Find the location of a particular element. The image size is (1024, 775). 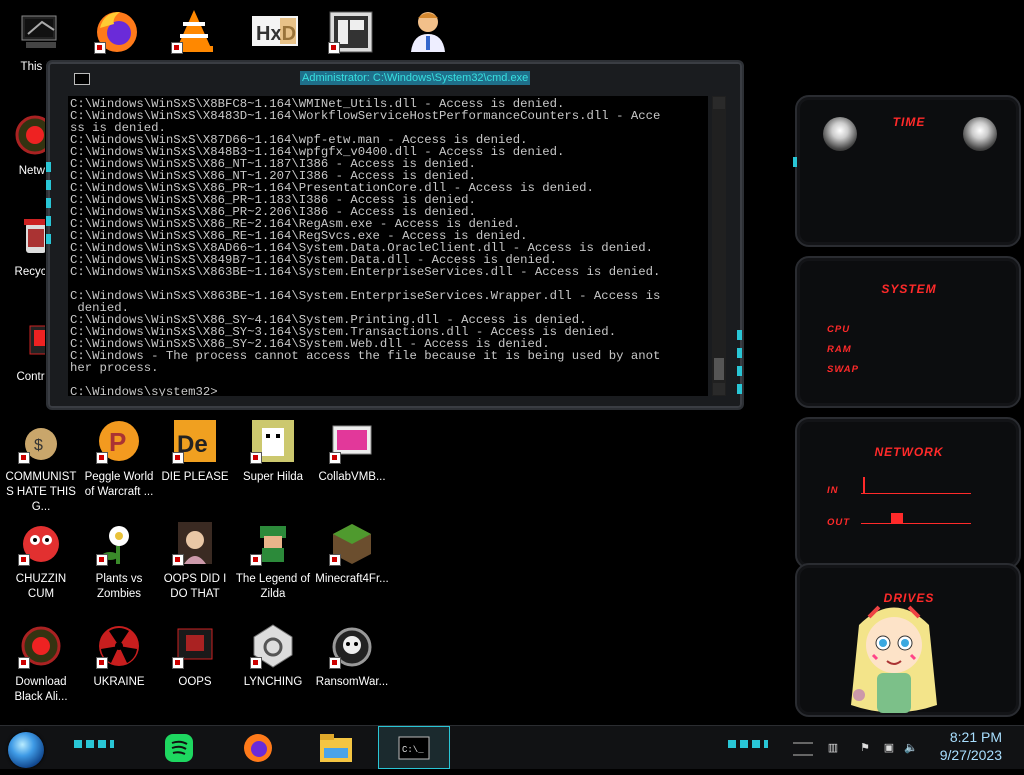

app-icon is located at coordinates (351, 31).